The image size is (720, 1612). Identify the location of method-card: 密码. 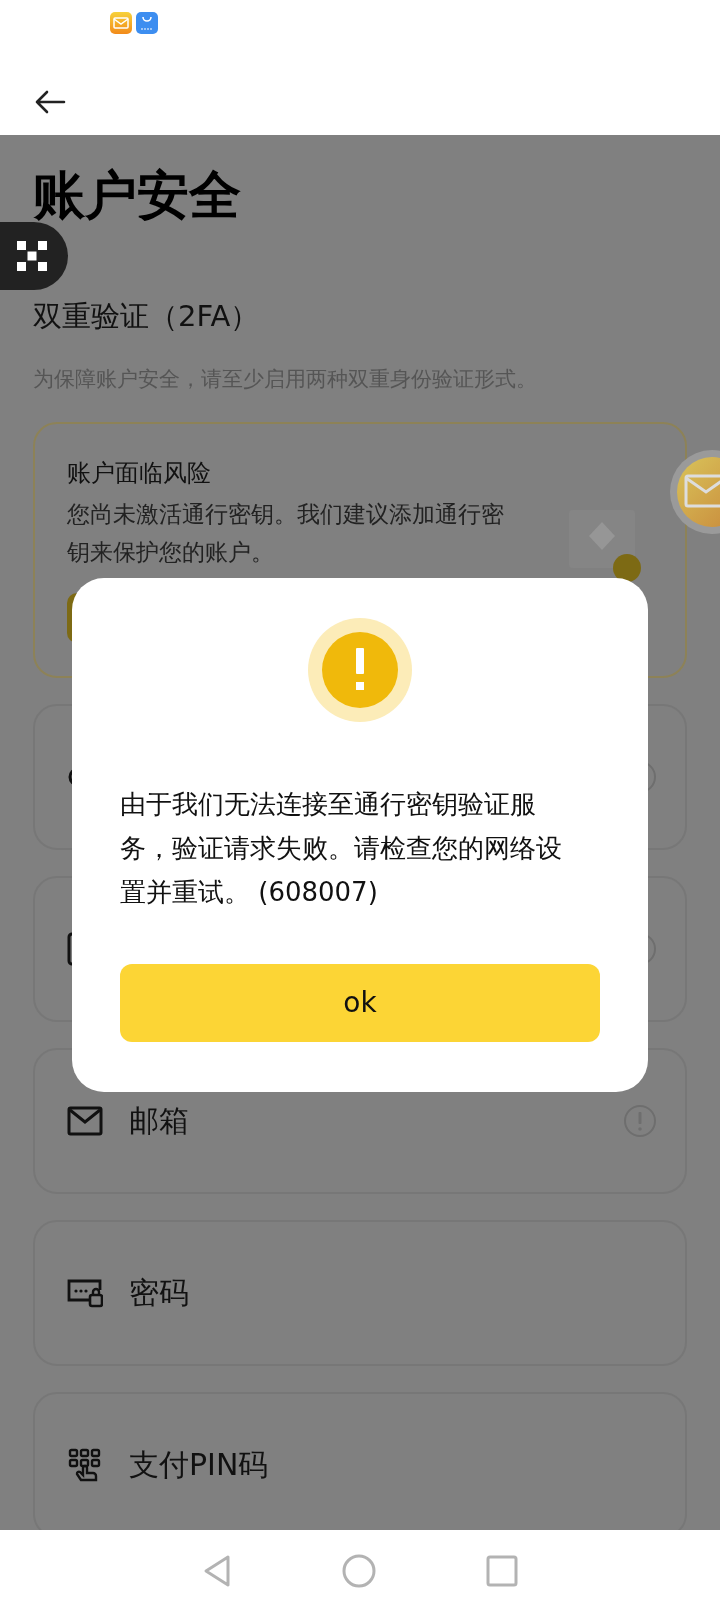
(360, 1293).